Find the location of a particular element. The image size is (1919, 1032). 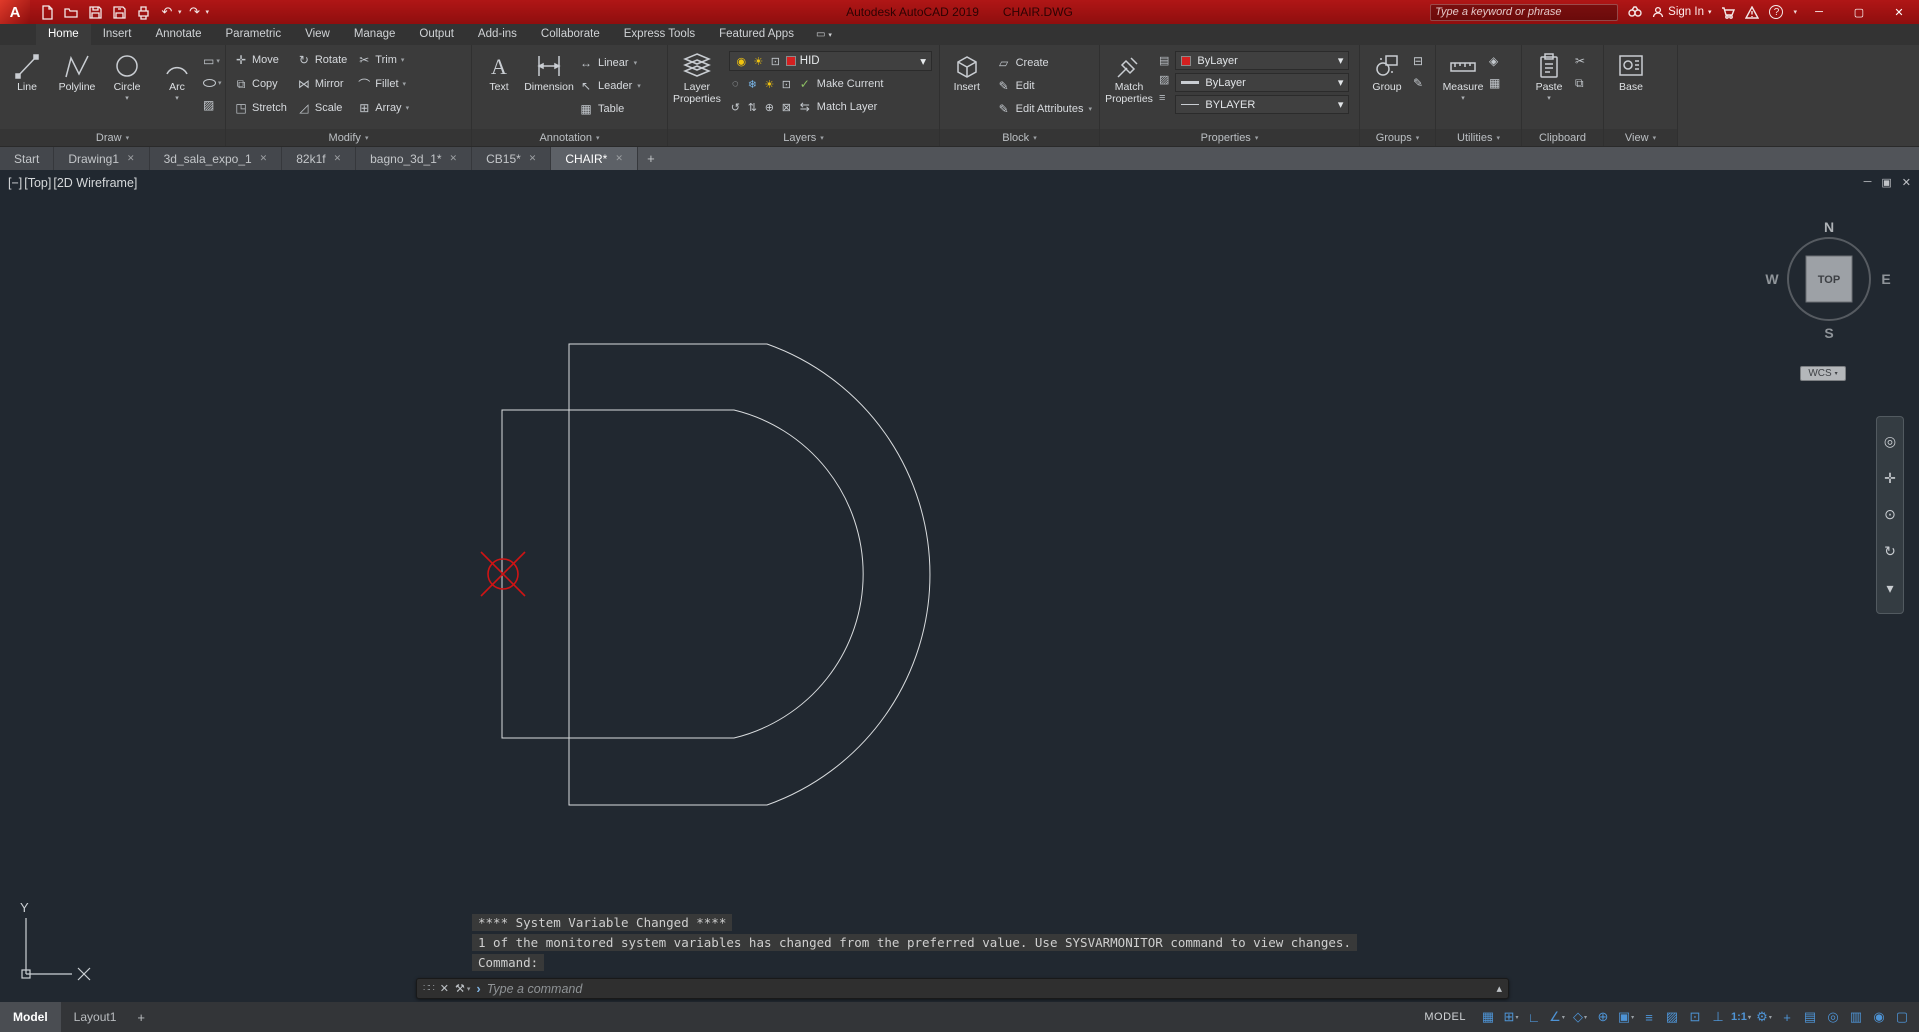

ribbon-tab-collaborate: Collaborate is located at coordinates (570, 34).